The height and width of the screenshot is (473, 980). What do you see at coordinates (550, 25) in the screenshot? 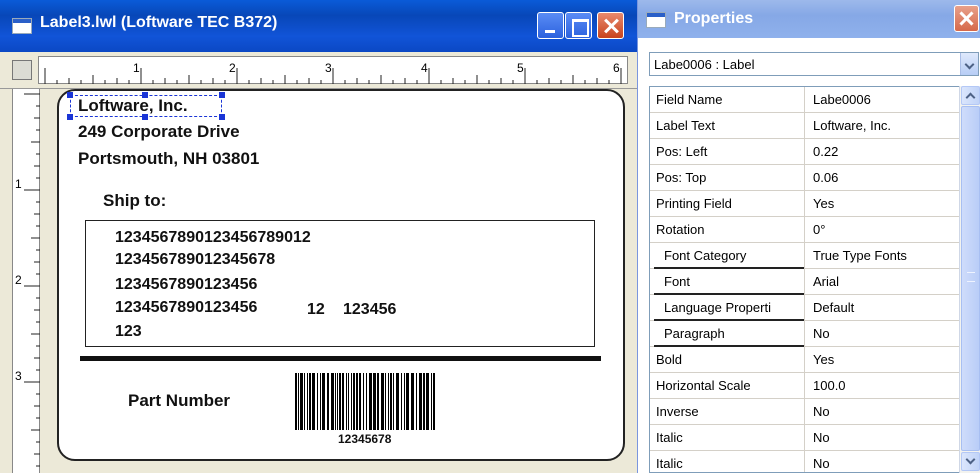
I see `minimize-button` at bounding box center [550, 25].